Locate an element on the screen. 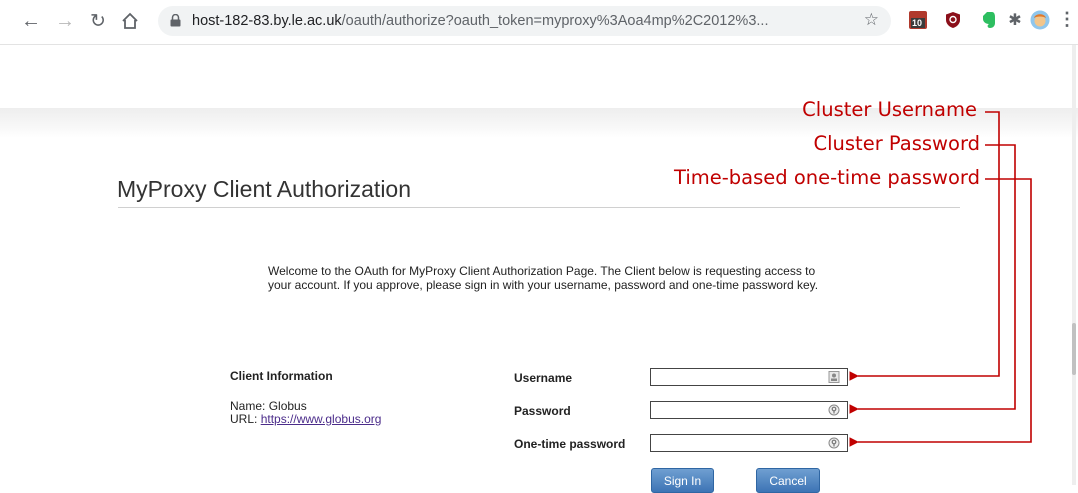 The width and height of the screenshot is (1078, 493). password-label: Password is located at coordinates (542, 411).